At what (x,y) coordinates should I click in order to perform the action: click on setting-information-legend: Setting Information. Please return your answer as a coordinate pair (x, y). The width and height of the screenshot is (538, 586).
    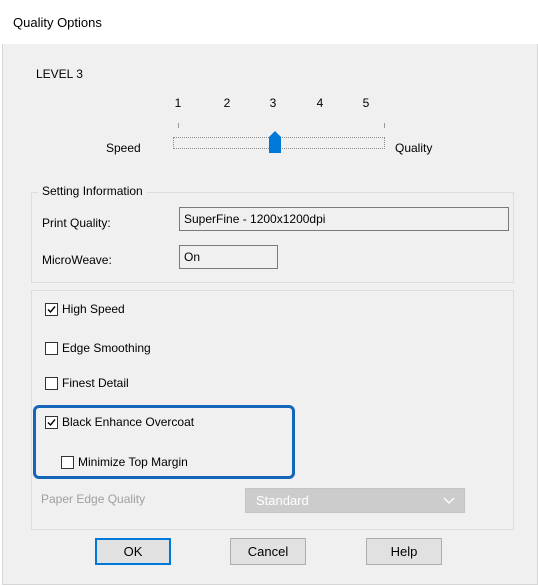
    Looking at the image, I should click on (92, 191).